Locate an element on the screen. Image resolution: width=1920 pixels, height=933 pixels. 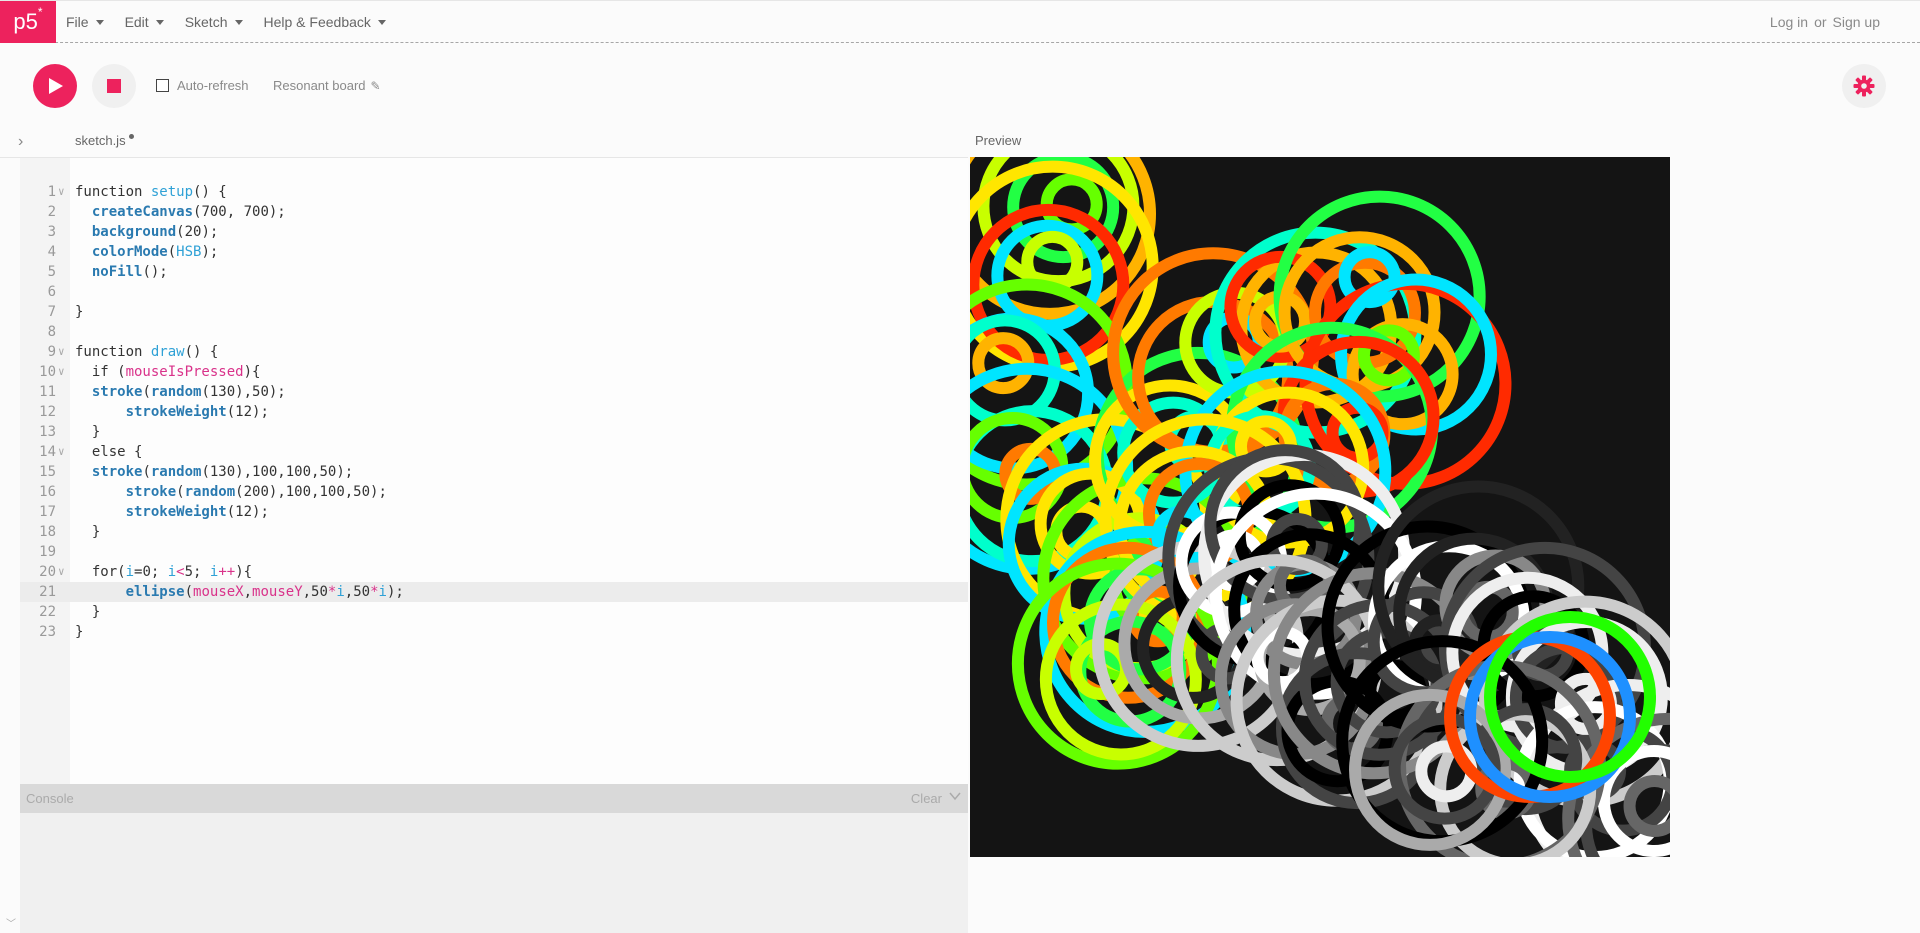
line-number: 18 is located at coordinates (47, 532).